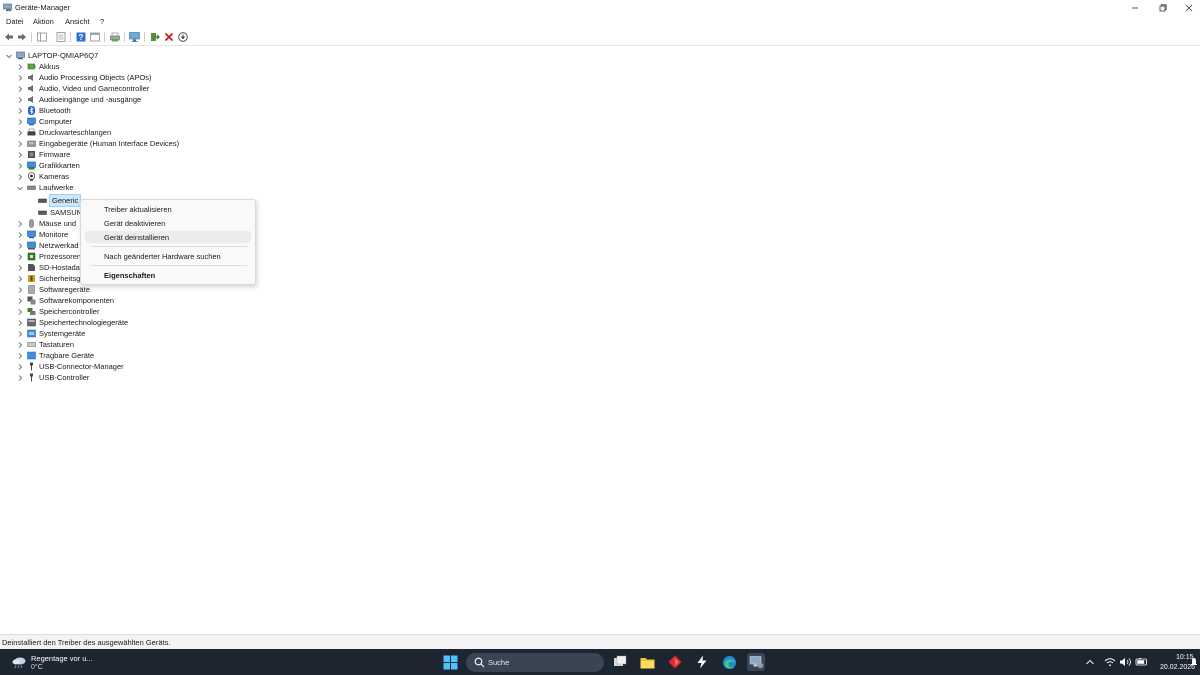 The height and width of the screenshot is (675, 1200). What do you see at coordinates (42, 176) in the screenshot?
I see `tree-category-cameras: Kameras` at bounding box center [42, 176].